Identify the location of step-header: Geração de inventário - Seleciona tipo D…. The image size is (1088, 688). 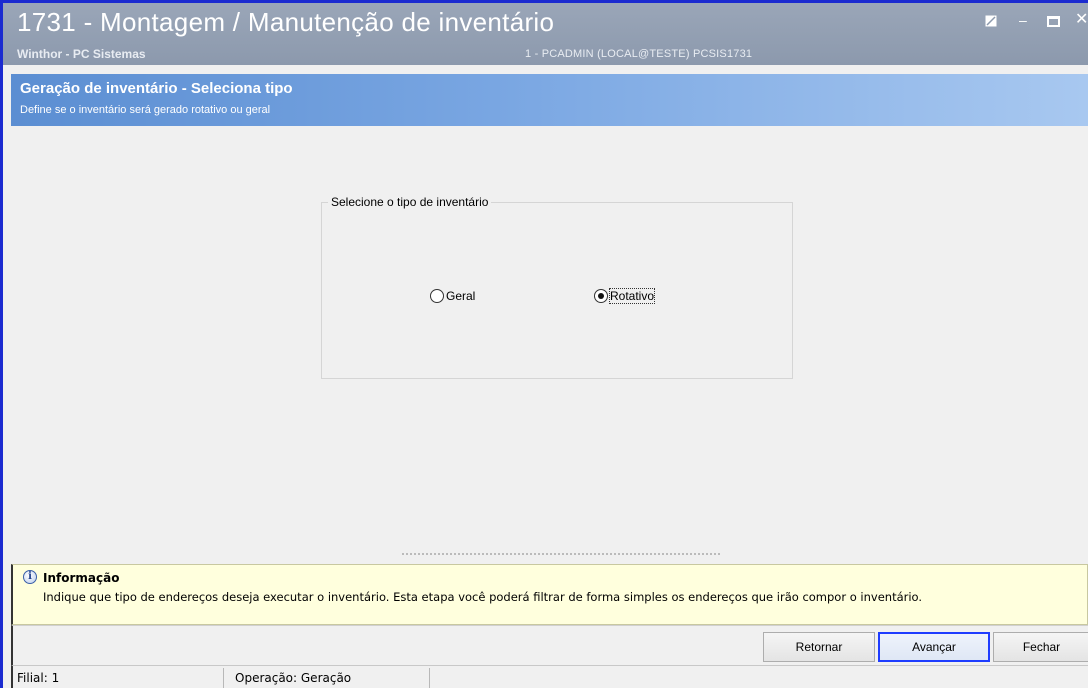
(549, 100).